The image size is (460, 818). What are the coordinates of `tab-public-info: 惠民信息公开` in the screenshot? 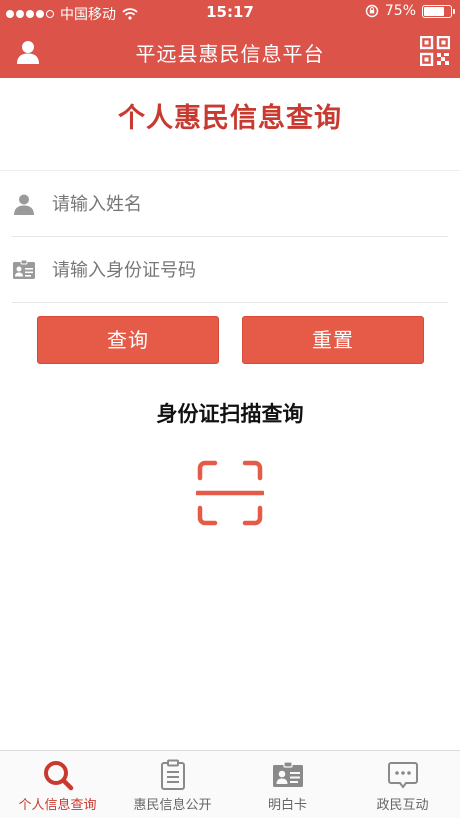 It's located at (172, 784).